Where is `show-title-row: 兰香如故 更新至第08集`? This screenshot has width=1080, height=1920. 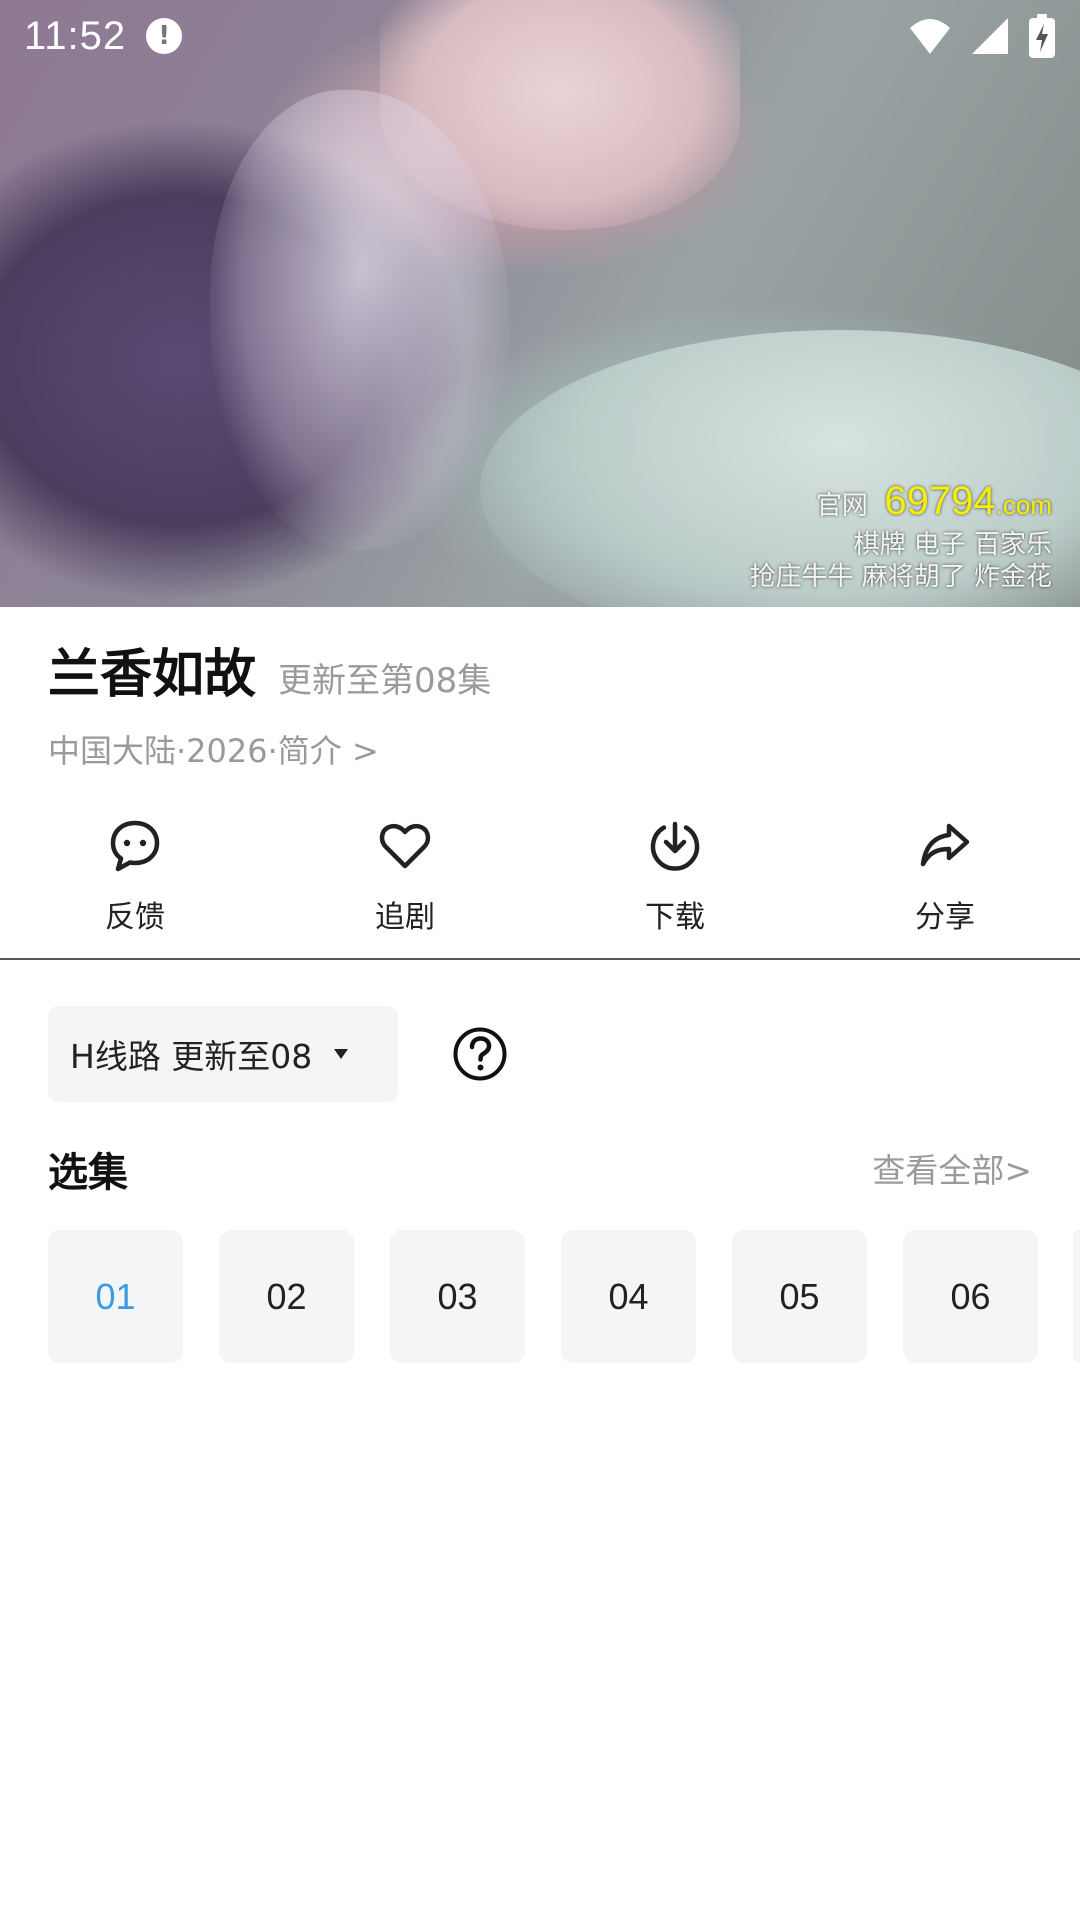 show-title-row: 兰香如故 更新至第08集 is located at coordinates (269, 669).